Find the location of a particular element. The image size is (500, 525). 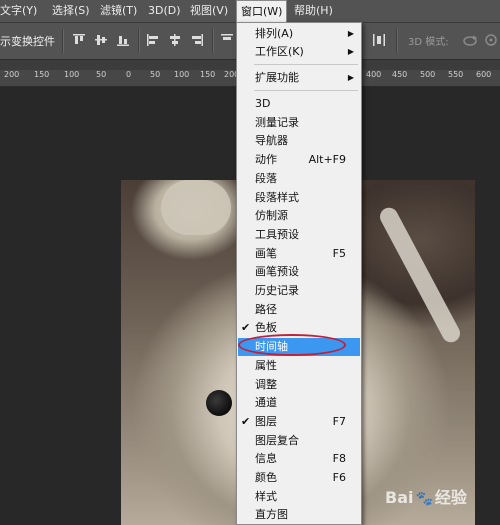

menu-view: 视图(V) is located at coordinates (209, 11).